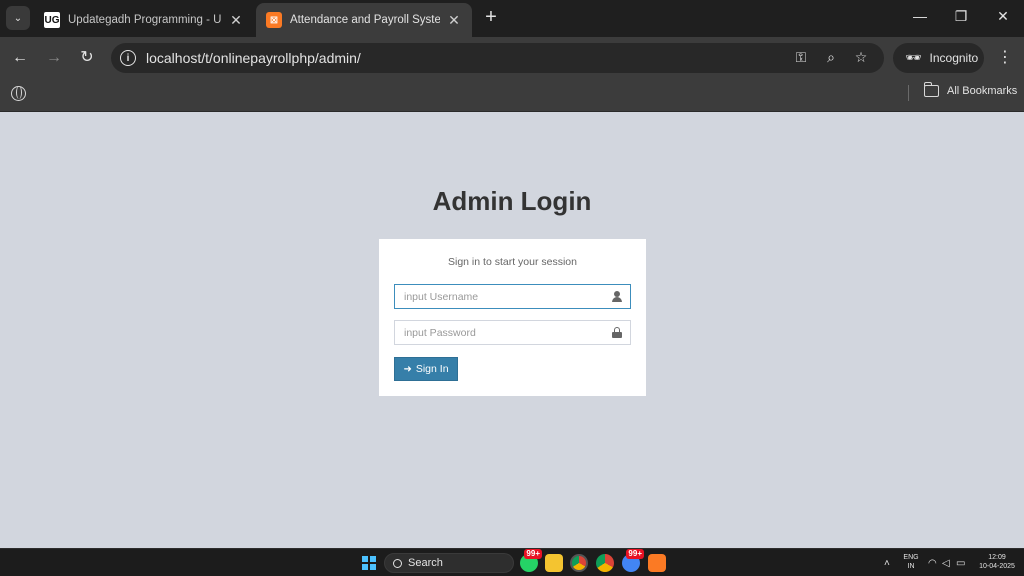 This screenshot has height=576, width=1024. What do you see at coordinates (432, 369) in the screenshot?
I see `sign-in-label: Sign In` at bounding box center [432, 369].